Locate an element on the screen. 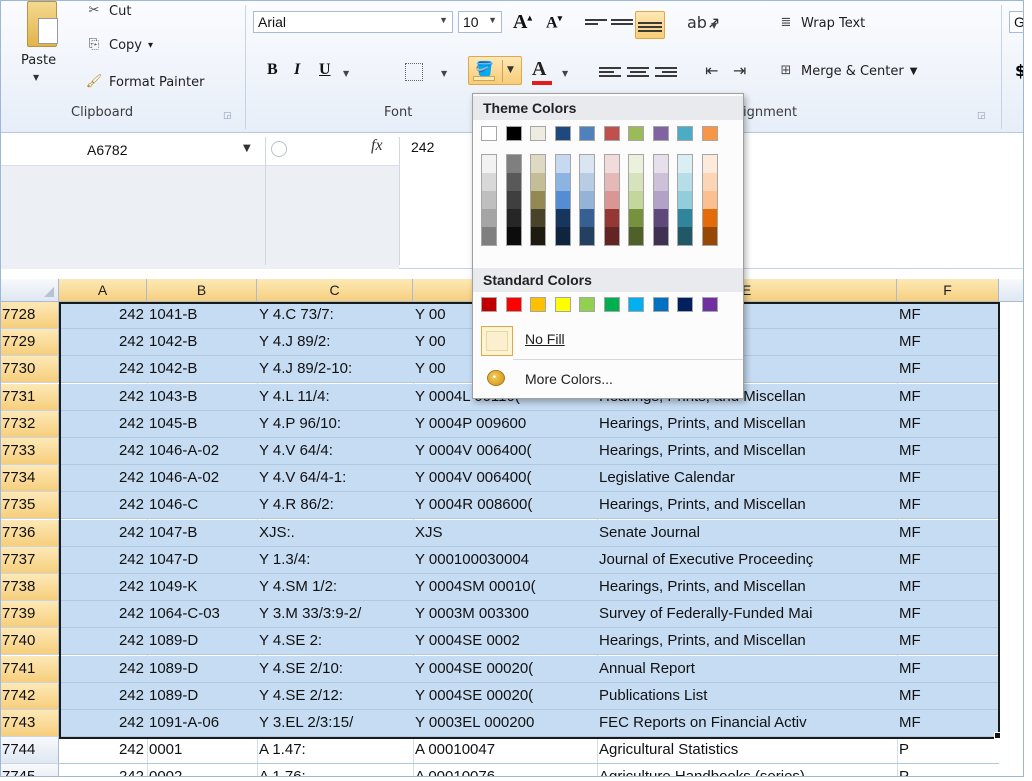 This screenshot has height=781, width=1032. cell-d: Y 0003M 003300 is located at coordinates (505, 614).